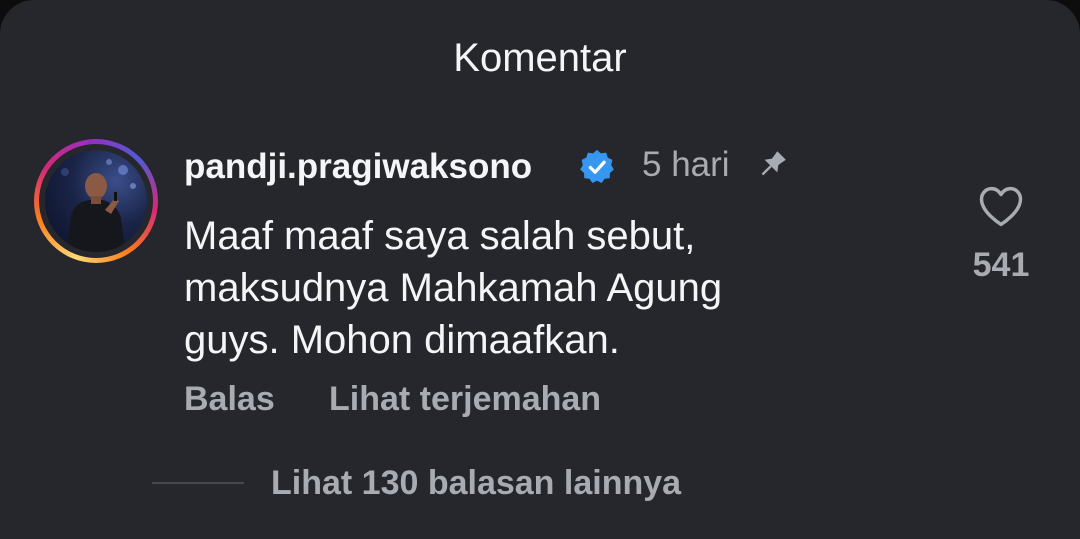 This screenshot has height=539, width=1080. I want to click on avatar, so click(96, 201).